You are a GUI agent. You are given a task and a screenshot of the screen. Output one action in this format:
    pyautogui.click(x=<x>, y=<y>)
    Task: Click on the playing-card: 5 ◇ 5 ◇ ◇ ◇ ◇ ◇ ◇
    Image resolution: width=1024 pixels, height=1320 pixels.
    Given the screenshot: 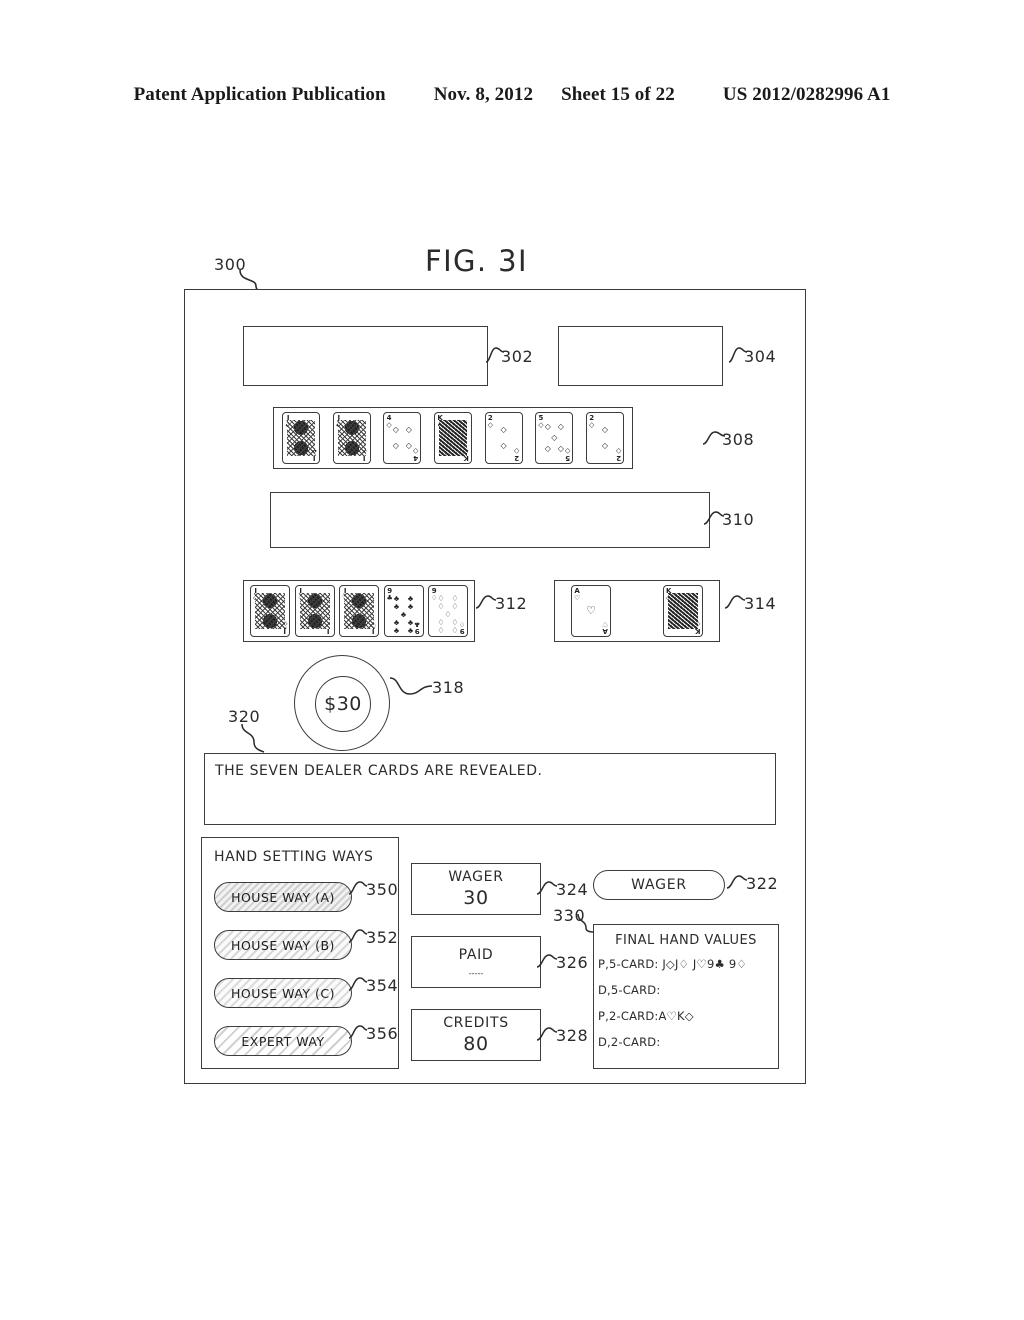 What is the action you would take?
    pyautogui.click(x=554, y=438)
    